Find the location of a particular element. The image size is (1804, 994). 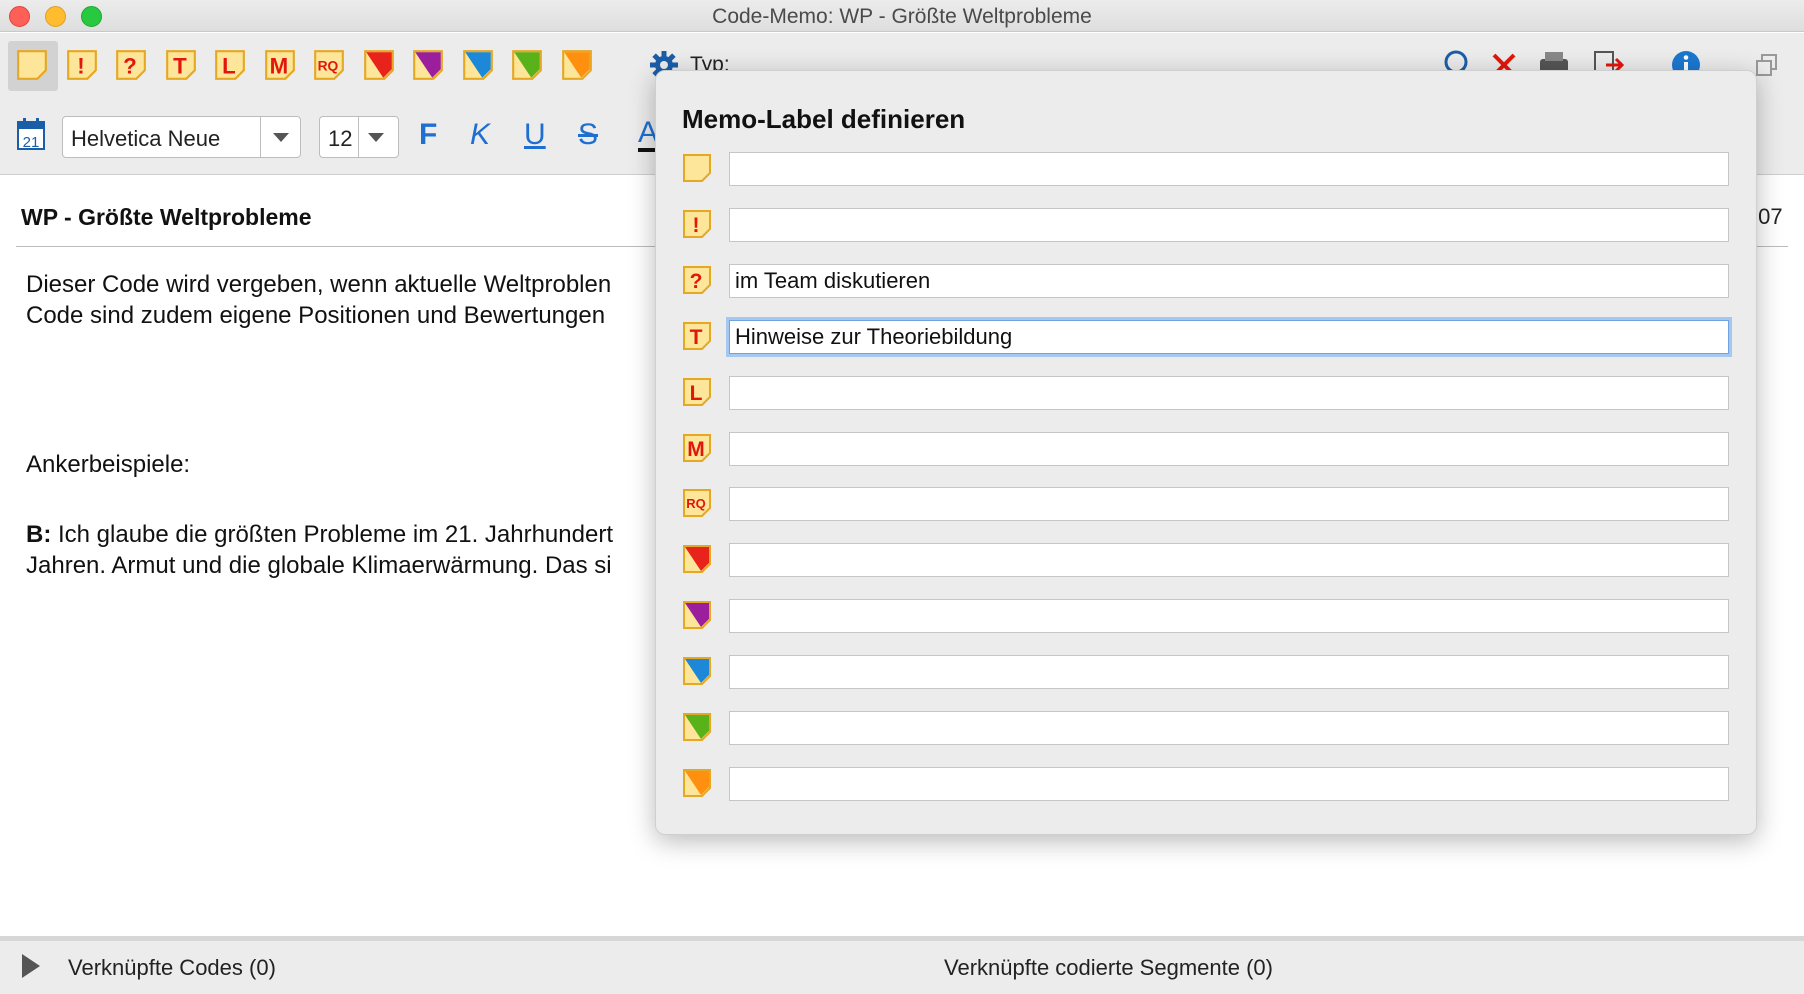

linked-codes-label: Verknüpfte Codes (0) is located at coordinates (172, 968).